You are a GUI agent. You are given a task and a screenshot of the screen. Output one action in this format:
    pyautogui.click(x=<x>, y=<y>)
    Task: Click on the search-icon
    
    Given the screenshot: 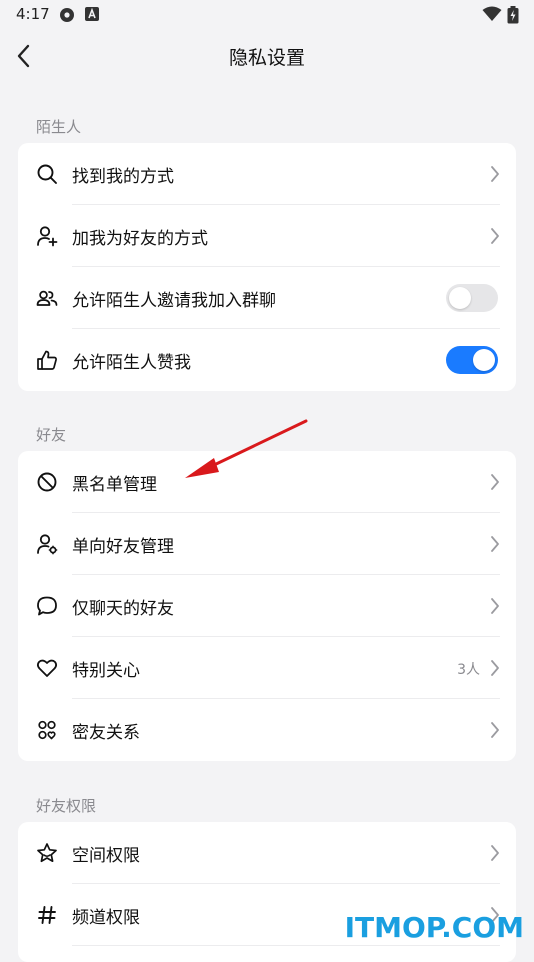 What is the action you would take?
    pyautogui.click(x=47, y=174)
    